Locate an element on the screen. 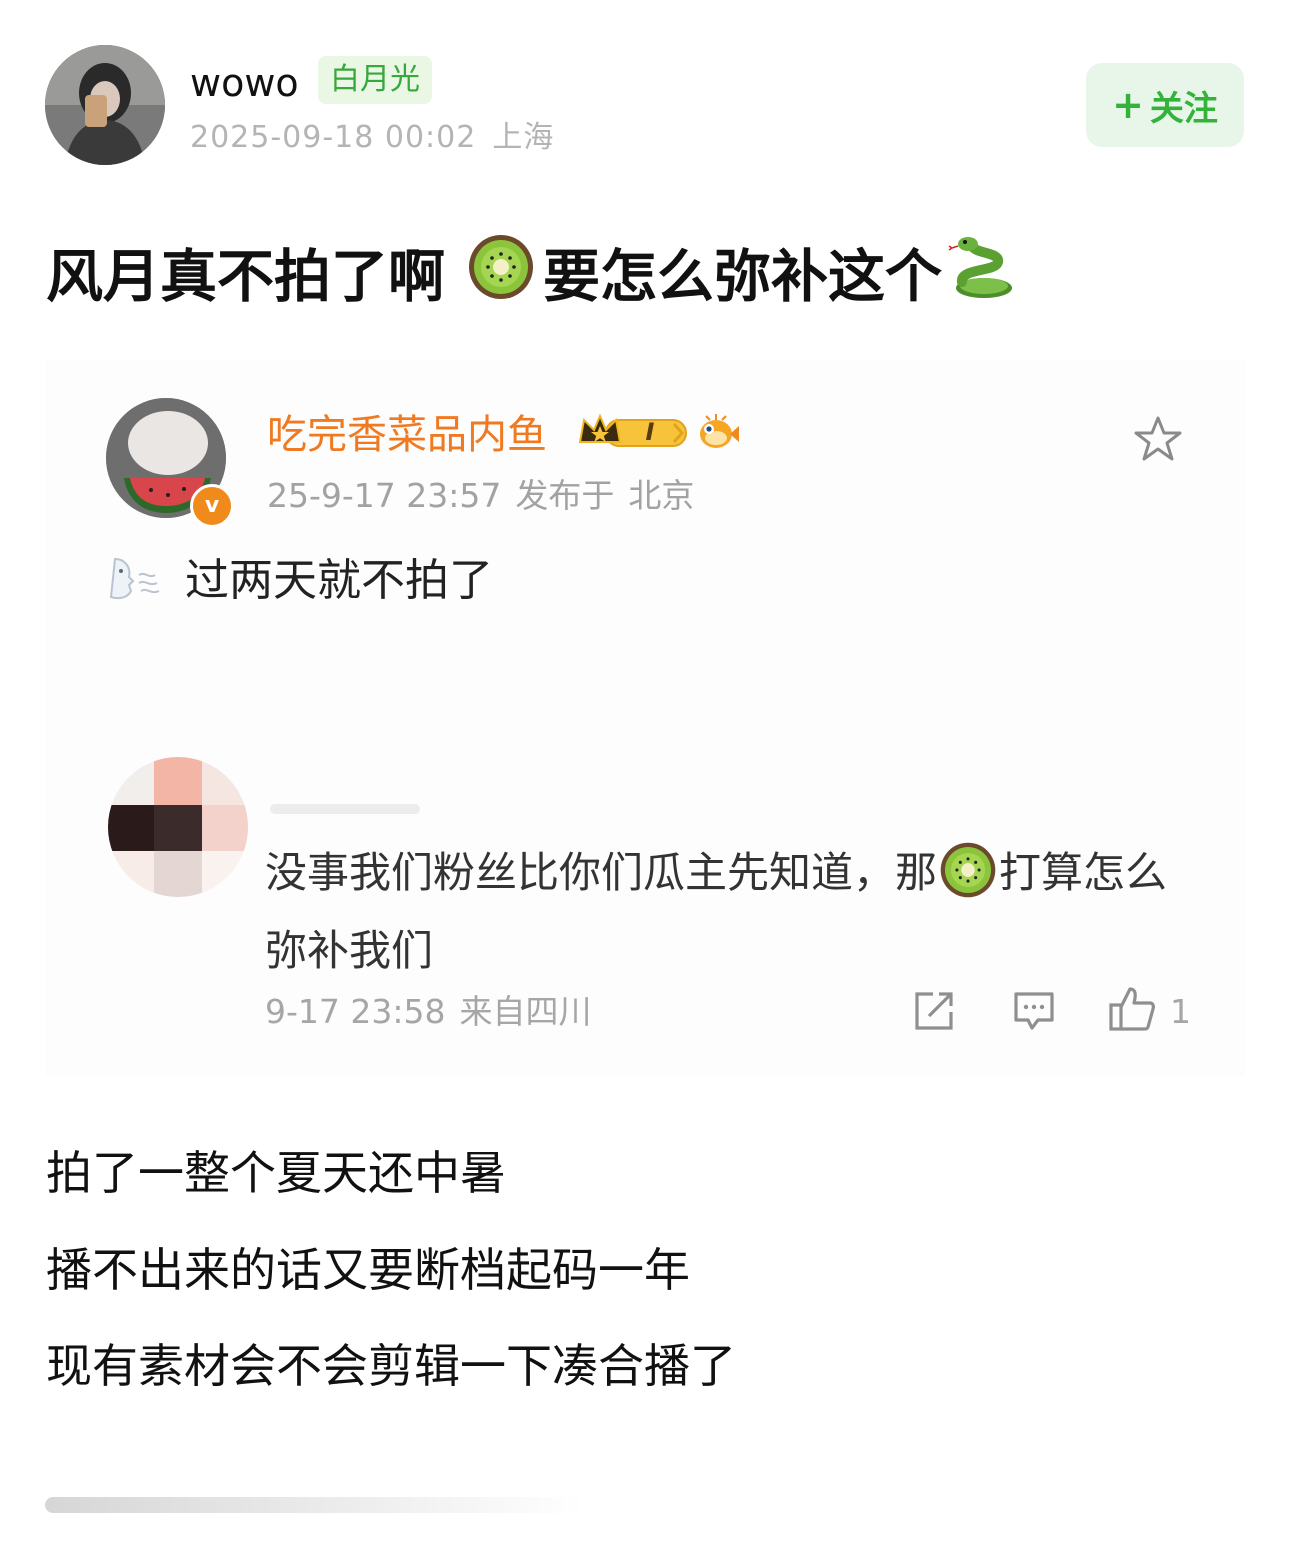 The height and width of the screenshot is (1567, 1290). follow-label: 关注 is located at coordinates (1183, 108).